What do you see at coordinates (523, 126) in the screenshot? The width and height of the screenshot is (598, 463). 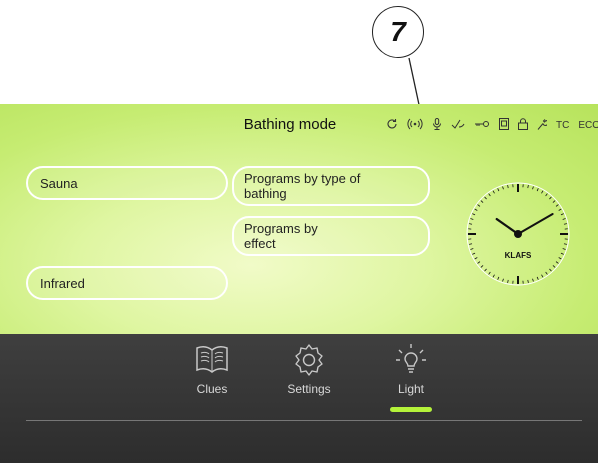 I see `lock-icon` at bounding box center [523, 126].